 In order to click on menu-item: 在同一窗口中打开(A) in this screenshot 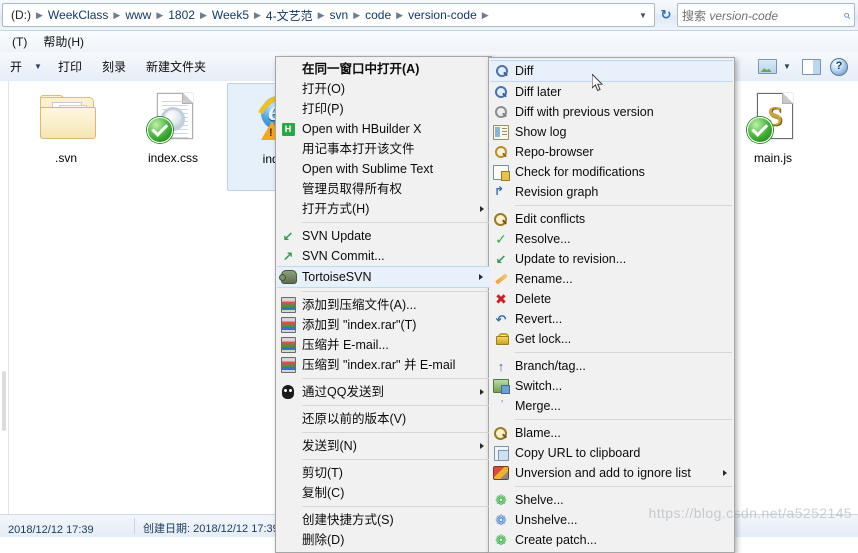, I will do `click(383, 69)`.